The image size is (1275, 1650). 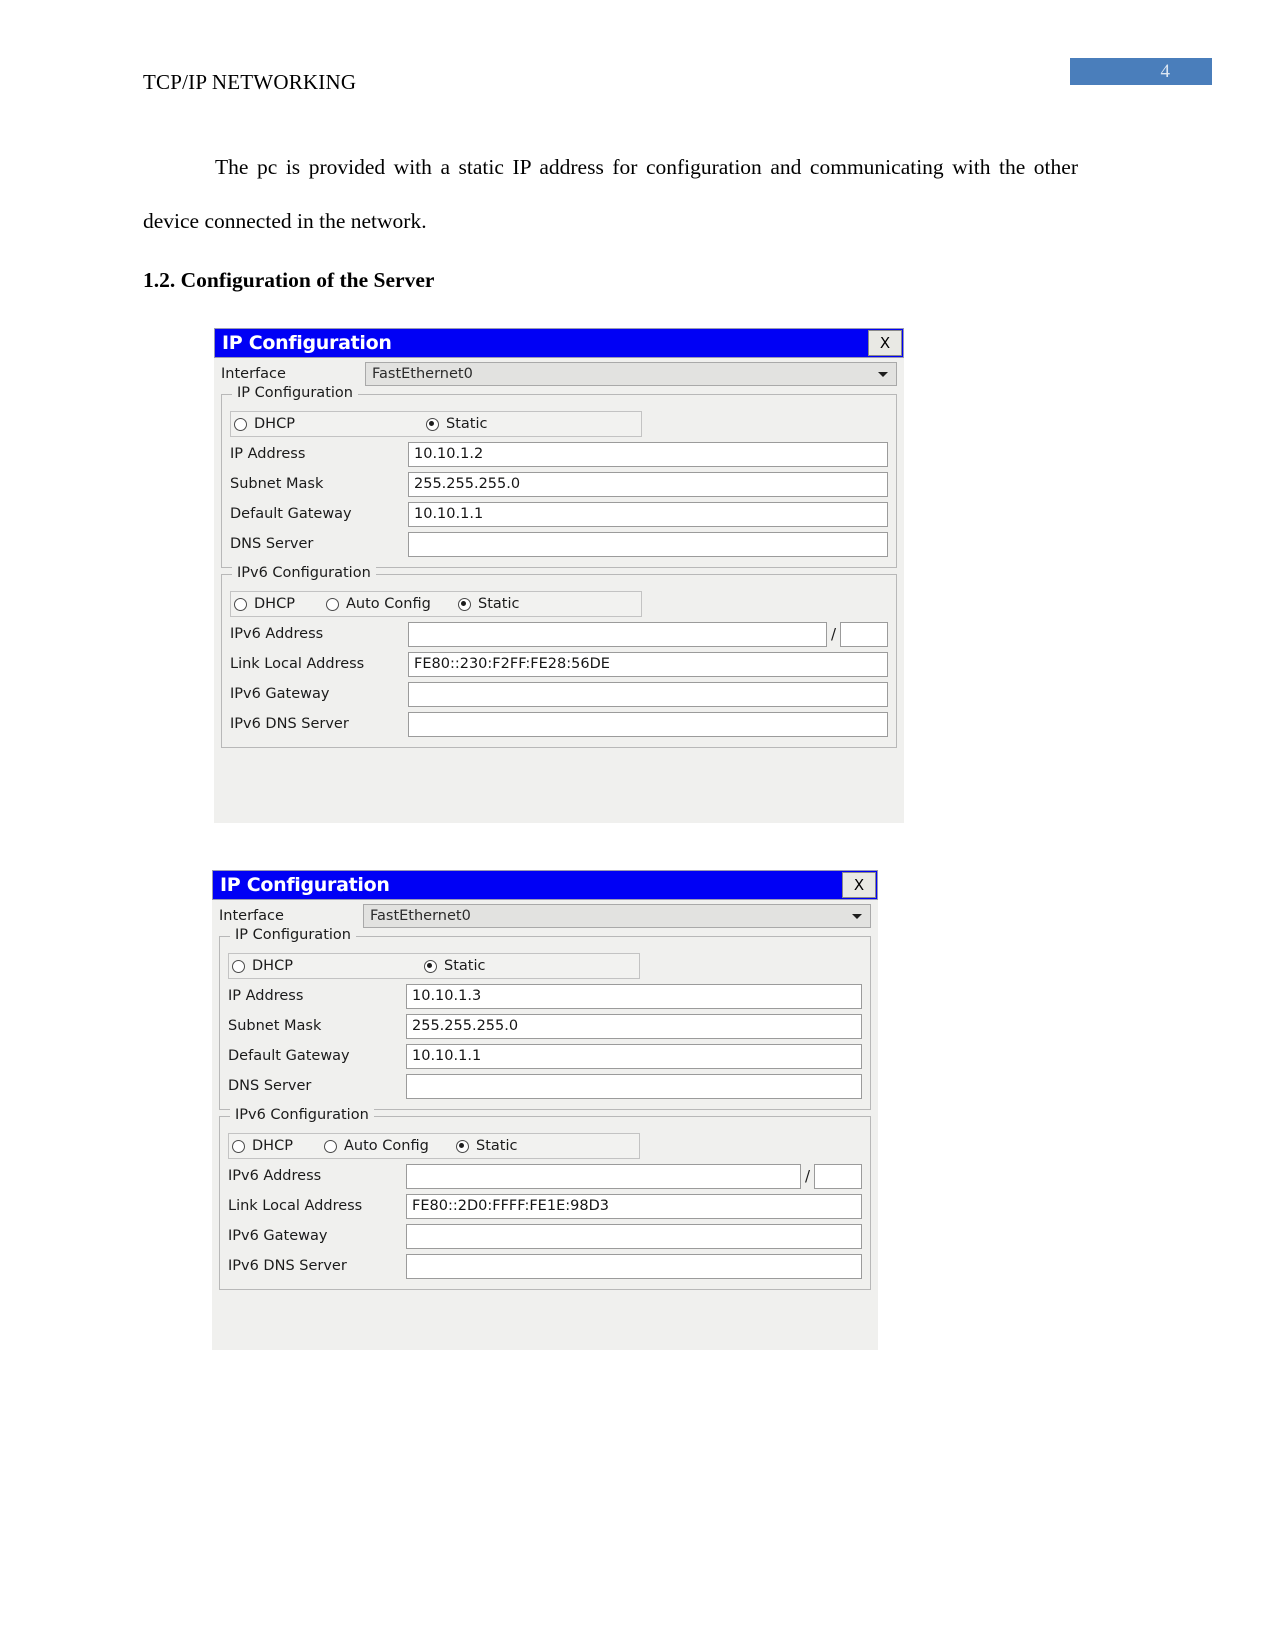 I want to click on radio-ipv4-dhcp-label: DHCP, so click(x=272, y=966).